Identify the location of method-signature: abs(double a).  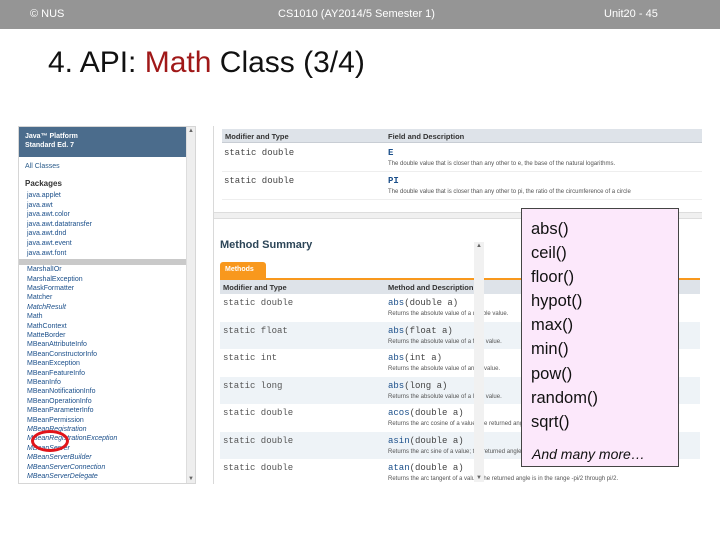
(423, 303).